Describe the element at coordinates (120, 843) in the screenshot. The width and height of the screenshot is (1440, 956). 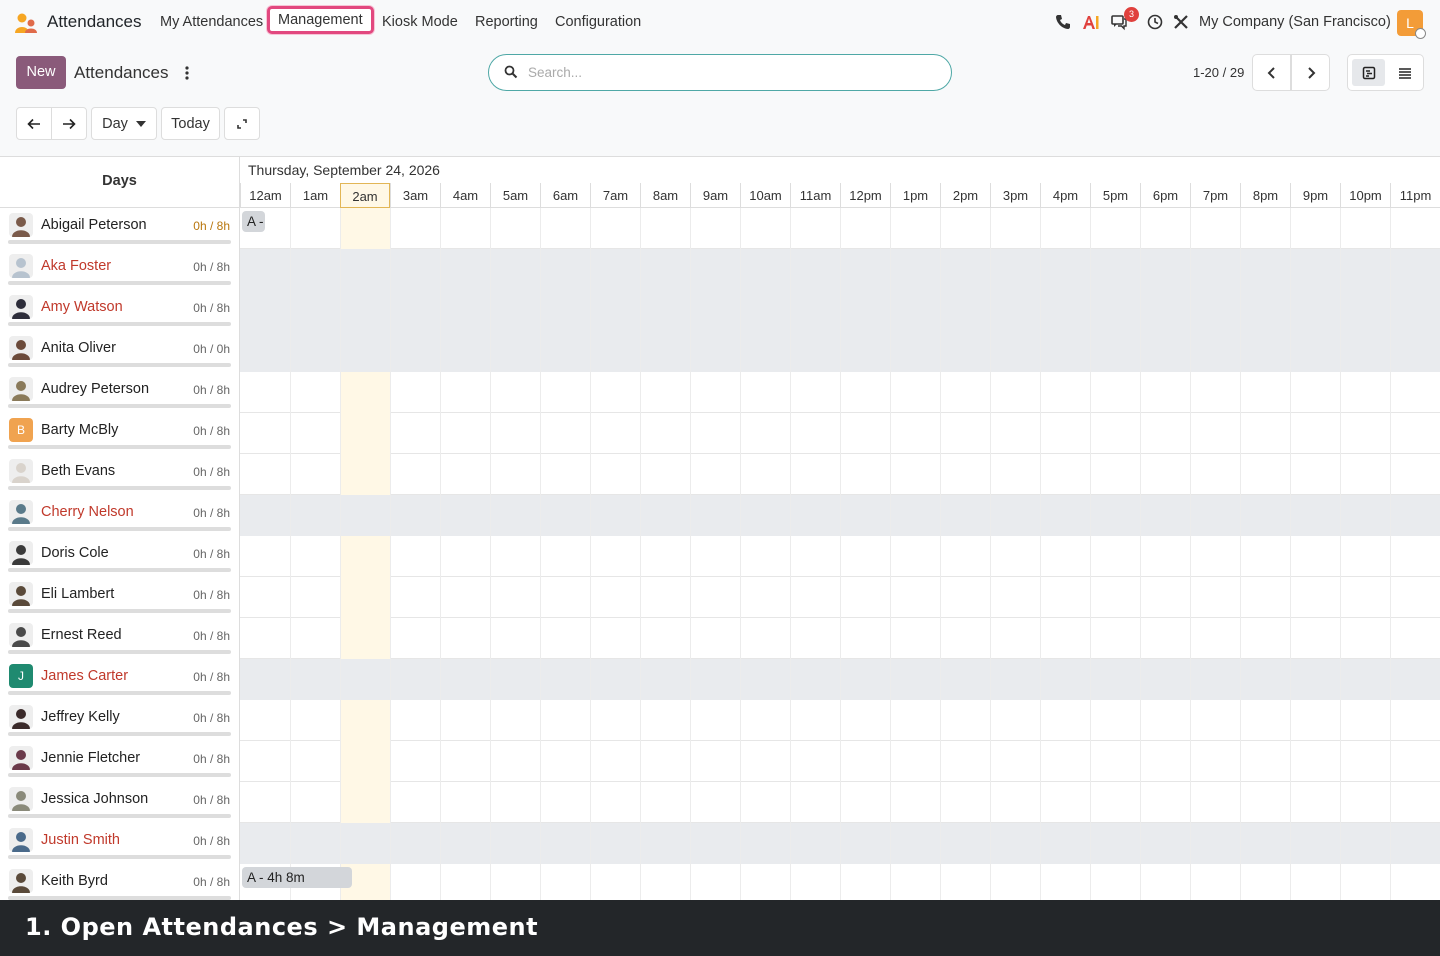
I see `employee-cell: Justin Smith 0h / 8h` at that location.